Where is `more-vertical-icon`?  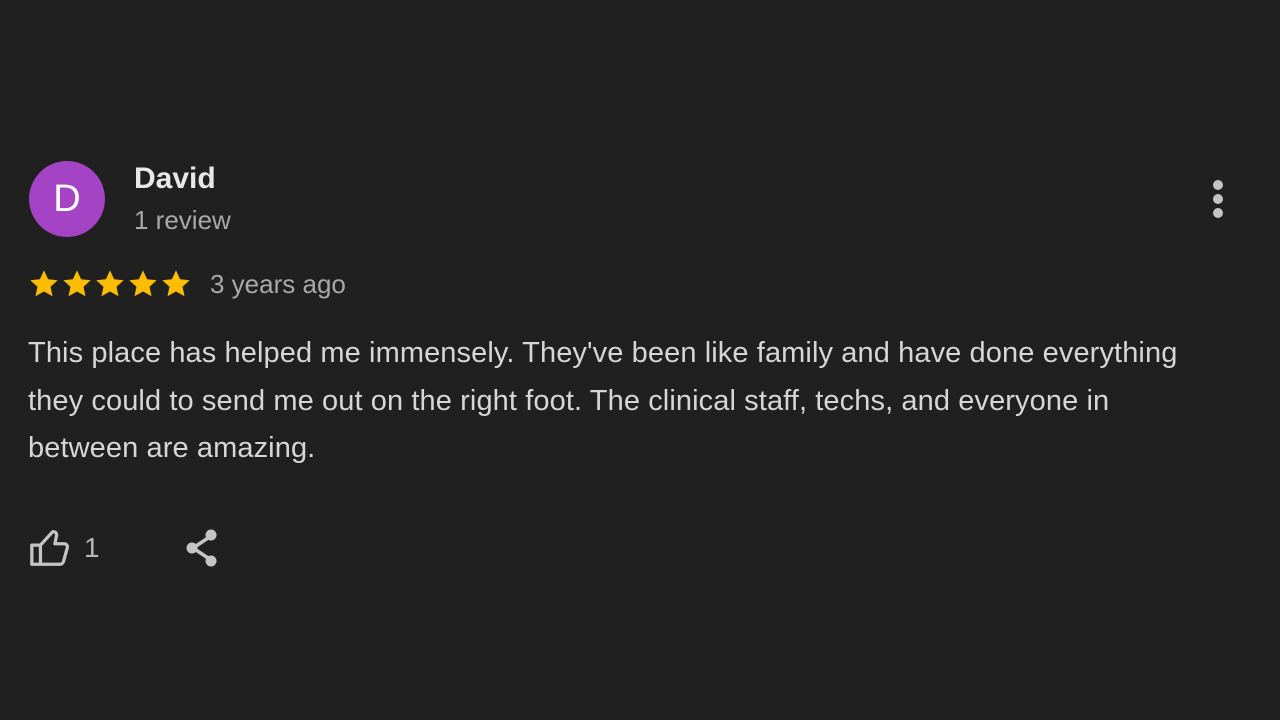 more-vertical-icon is located at coordinates (1218, 199).